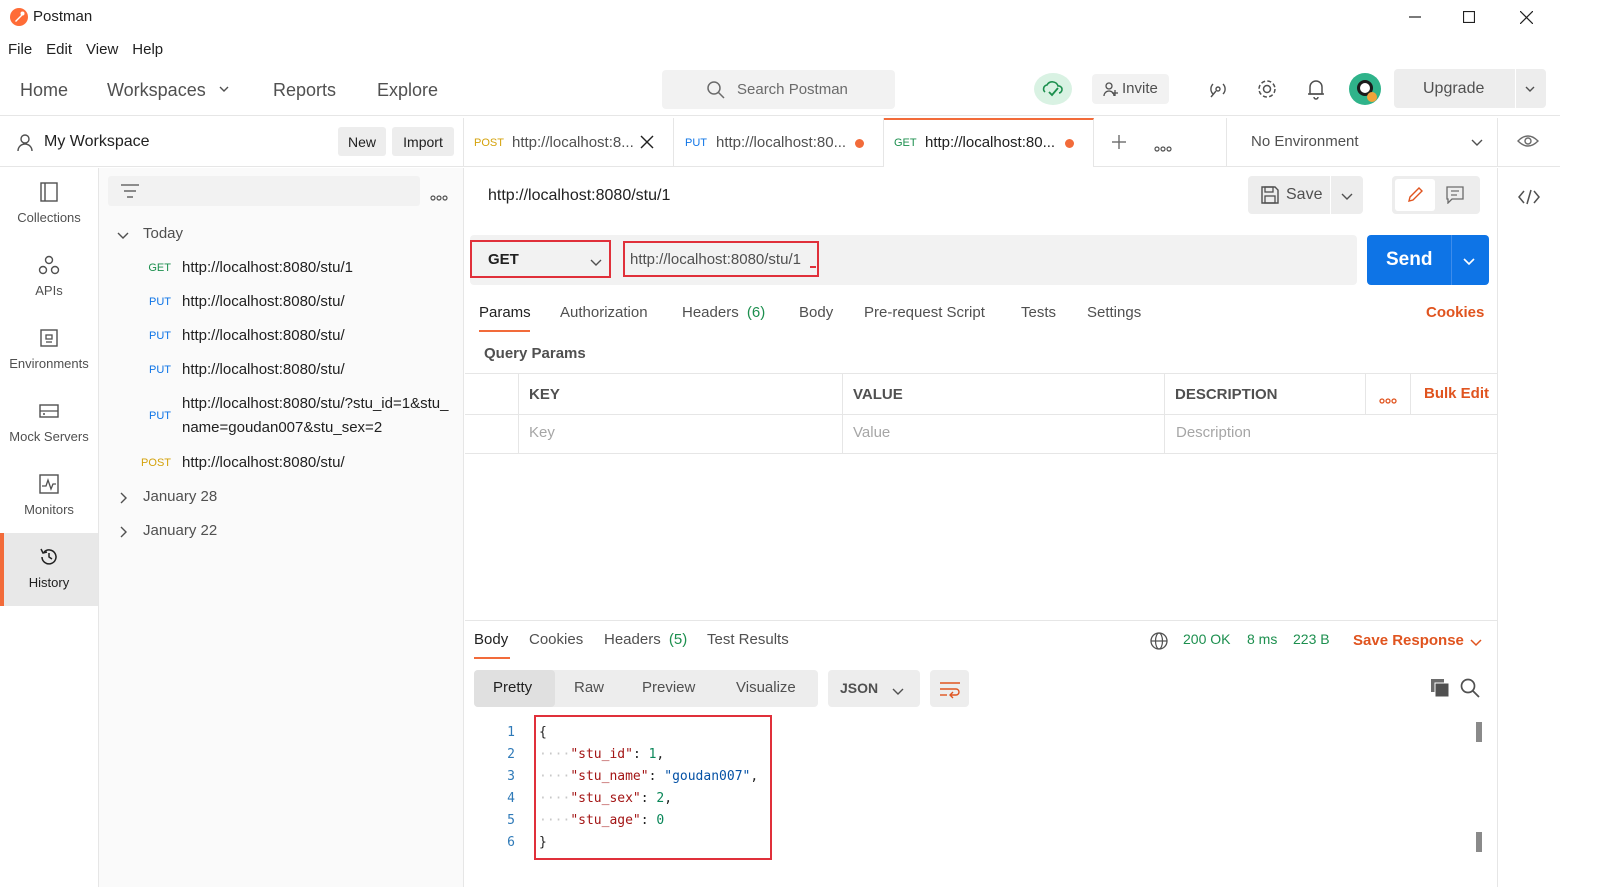  Describe the element at coordinates (1428, 260) in the screenshot. I see `send-button: Send` at that location.